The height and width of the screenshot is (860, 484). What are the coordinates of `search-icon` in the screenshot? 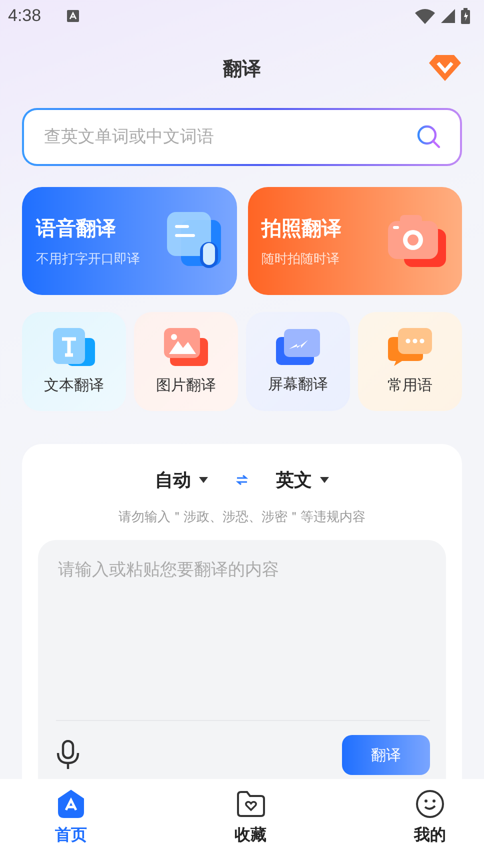 It's located at (429, 137).